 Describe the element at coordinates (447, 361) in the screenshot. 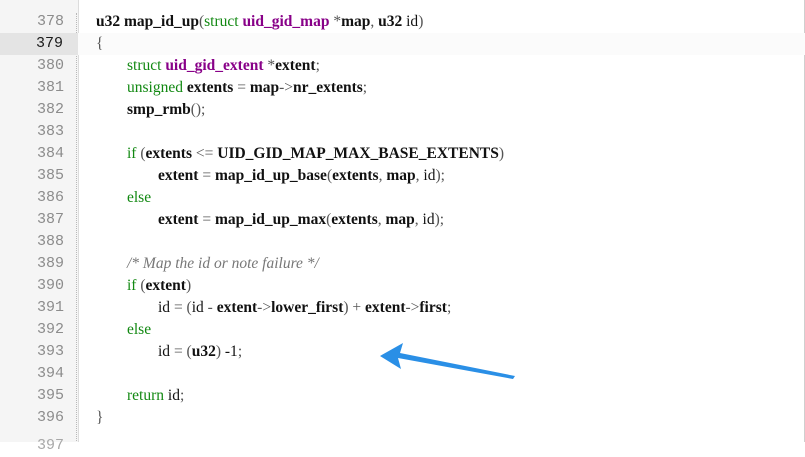

I see `annotation-arrow-icon` at that location.